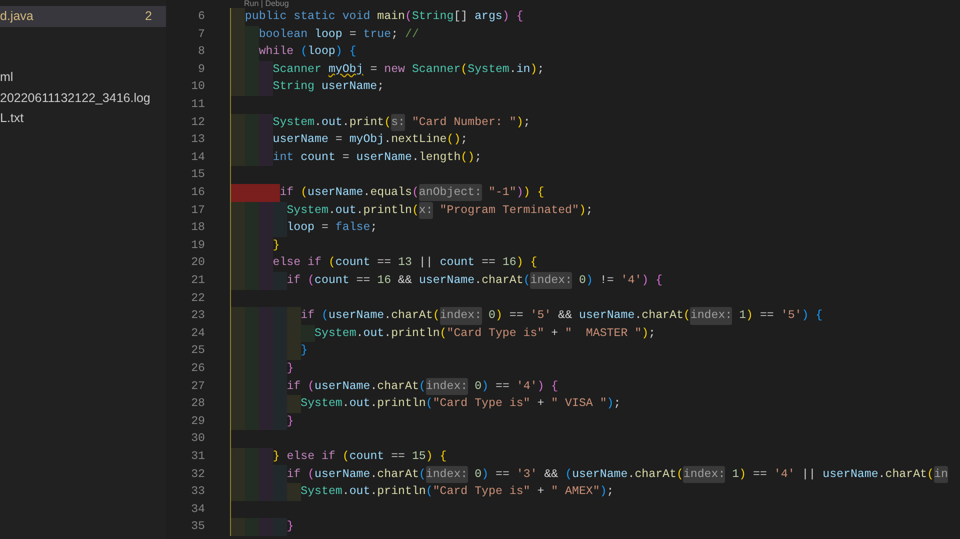 The width and height of the screenshot is (960, 539). I want to click on file-item: ml, so click(83, 78).